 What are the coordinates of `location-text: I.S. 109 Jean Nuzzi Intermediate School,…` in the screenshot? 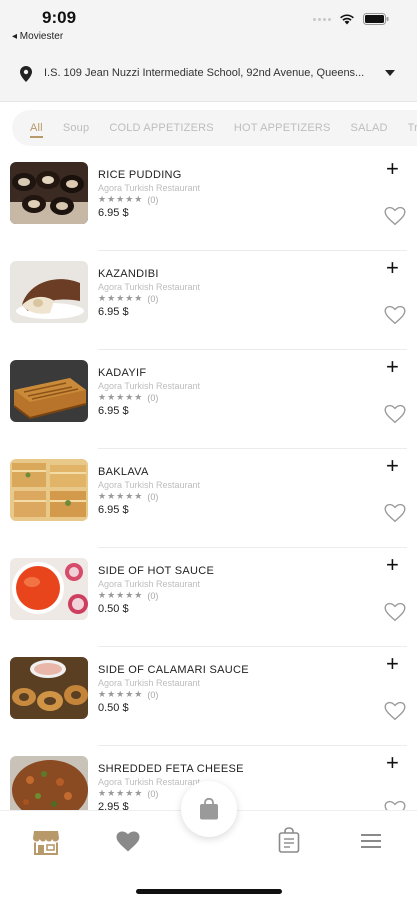 It's located at (204, 73).